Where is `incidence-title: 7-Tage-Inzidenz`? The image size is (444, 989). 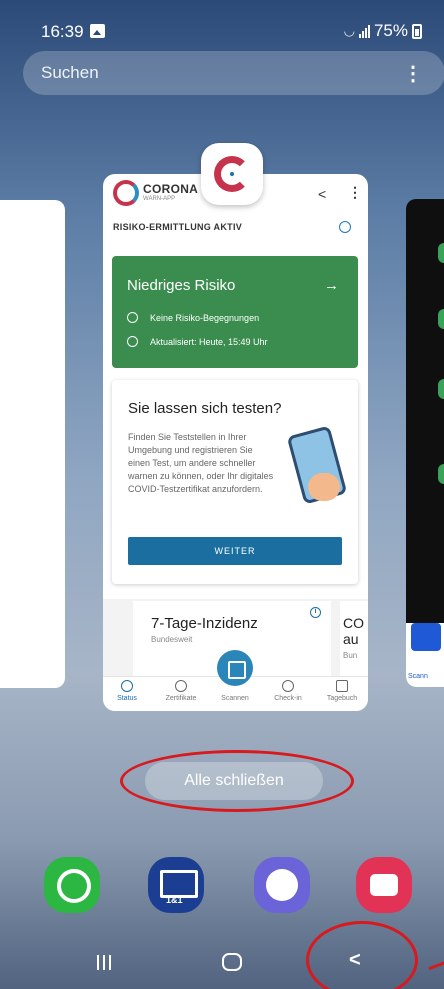
incidence-title: 7-Tage-Inzidenz is located at coordinates (204, 623).